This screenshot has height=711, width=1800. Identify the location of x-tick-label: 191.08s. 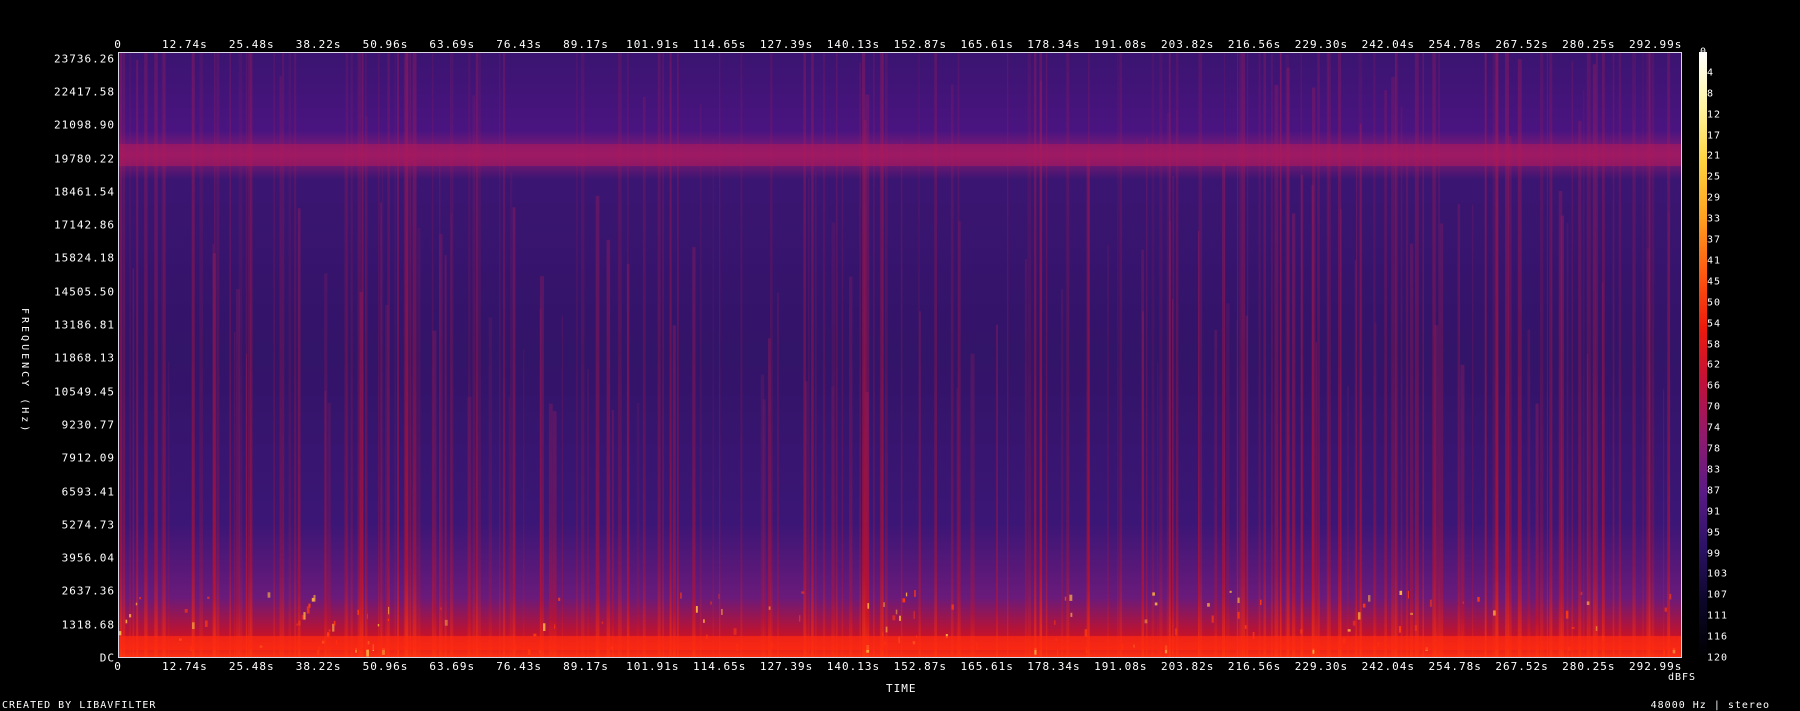
(1121, 666).